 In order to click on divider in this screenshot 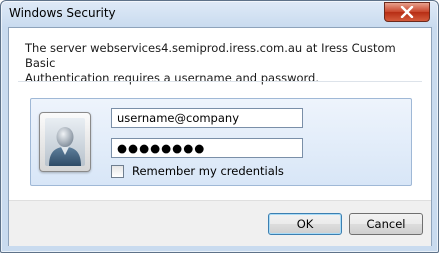, I will do `click(220, 81)`.